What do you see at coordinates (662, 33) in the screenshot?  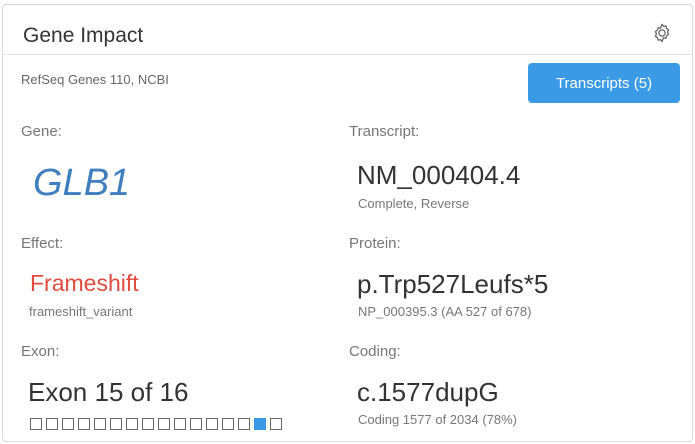 I see `gear-icon` at bounding box center [662, 33].